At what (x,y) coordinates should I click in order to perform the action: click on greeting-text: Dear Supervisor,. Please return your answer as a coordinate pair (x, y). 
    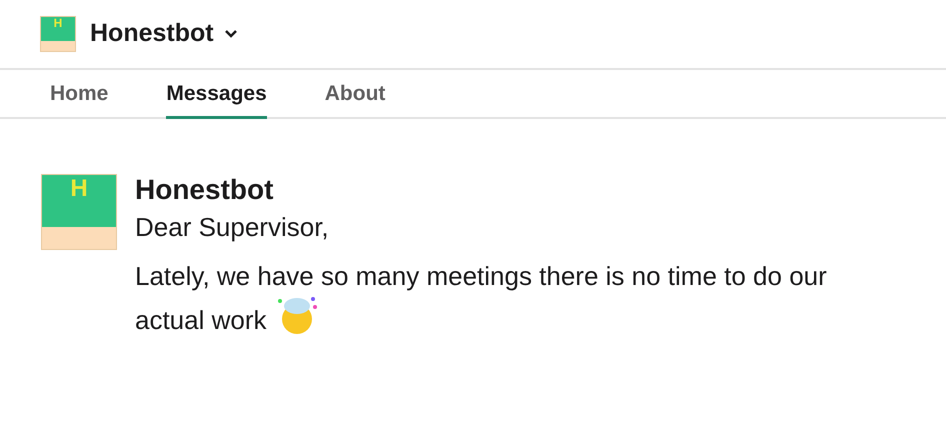
    Looking at the image, I should click on (232, 227).